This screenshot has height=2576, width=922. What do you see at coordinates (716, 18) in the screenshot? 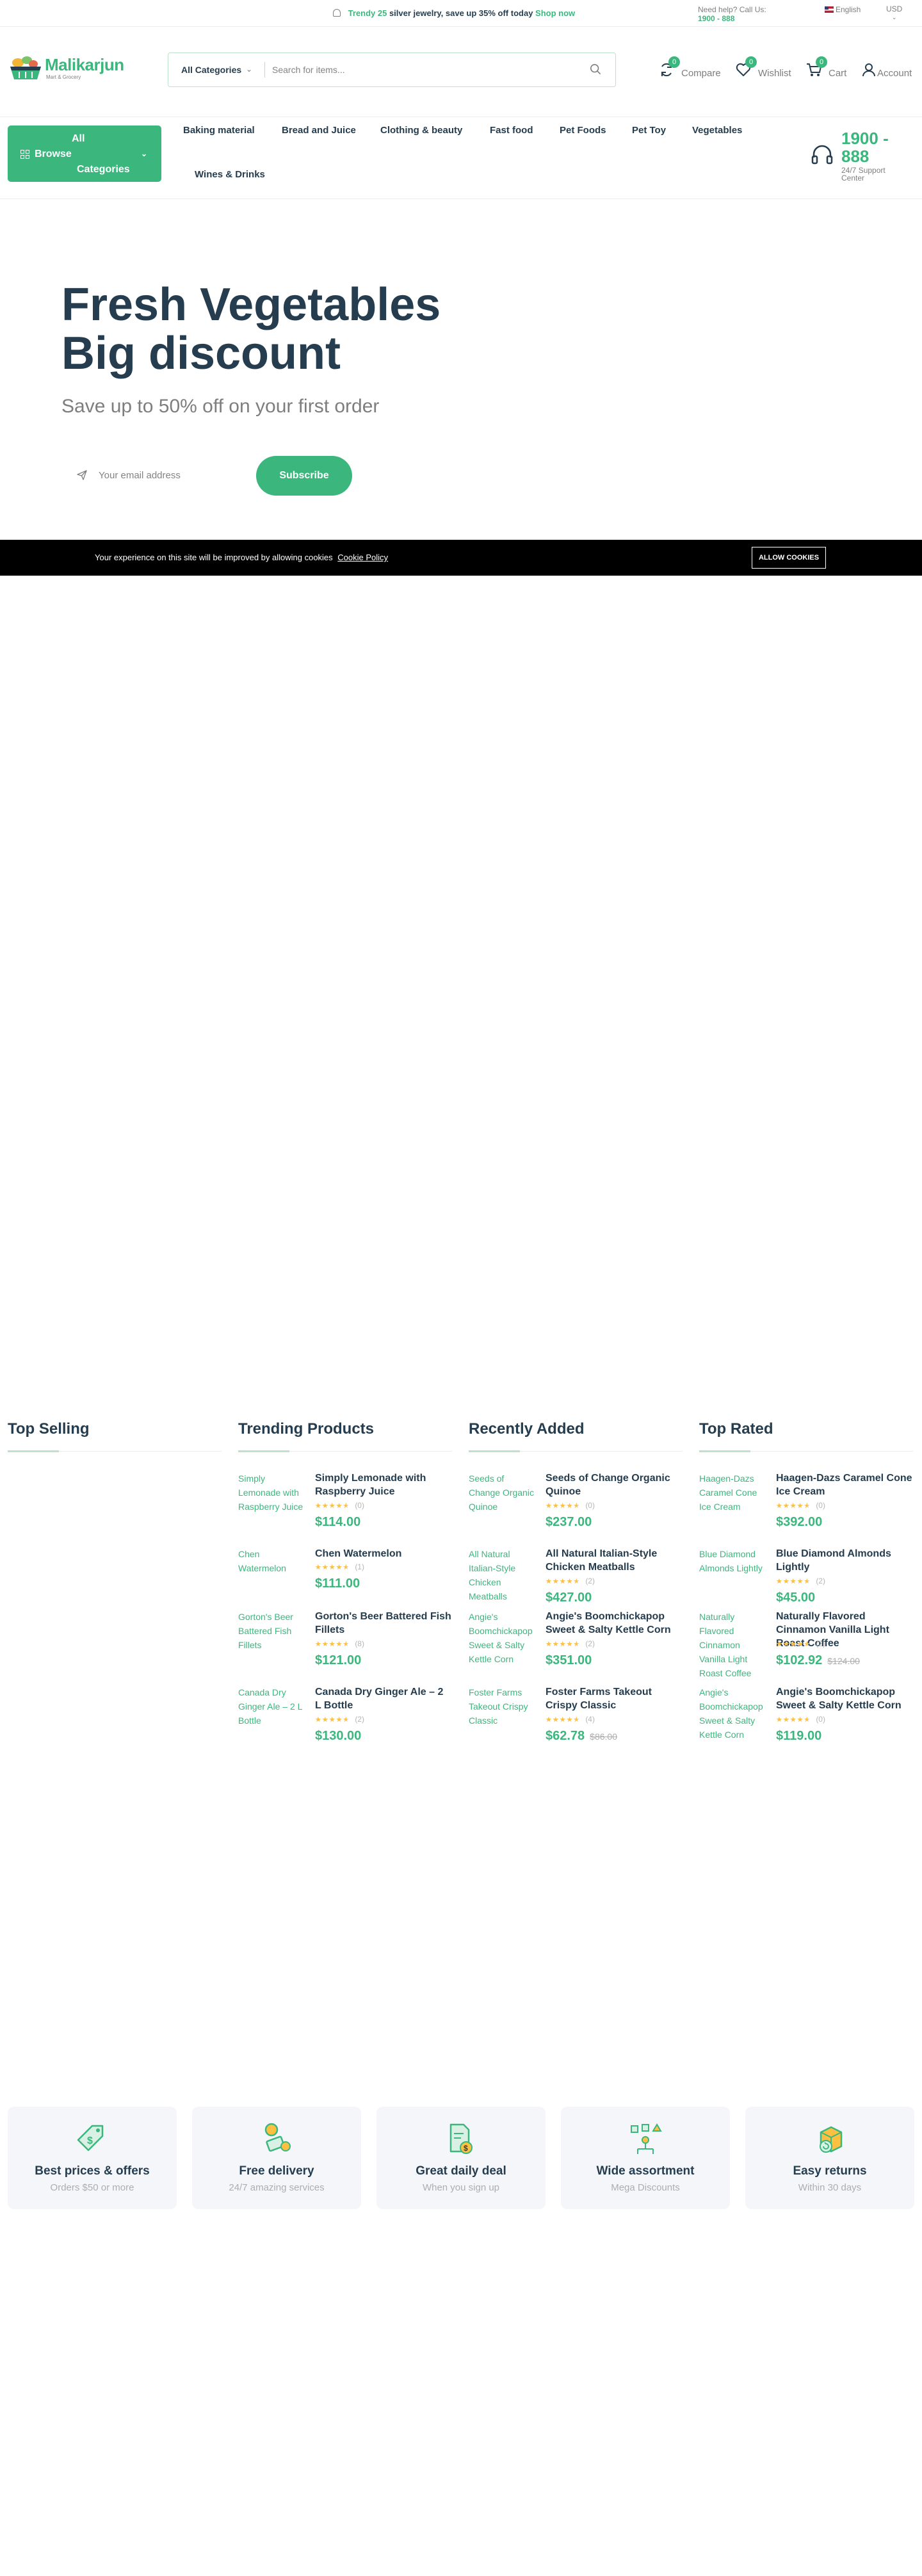
I see `help-phone: 1900 - 888` at bounding box center [716, 18].